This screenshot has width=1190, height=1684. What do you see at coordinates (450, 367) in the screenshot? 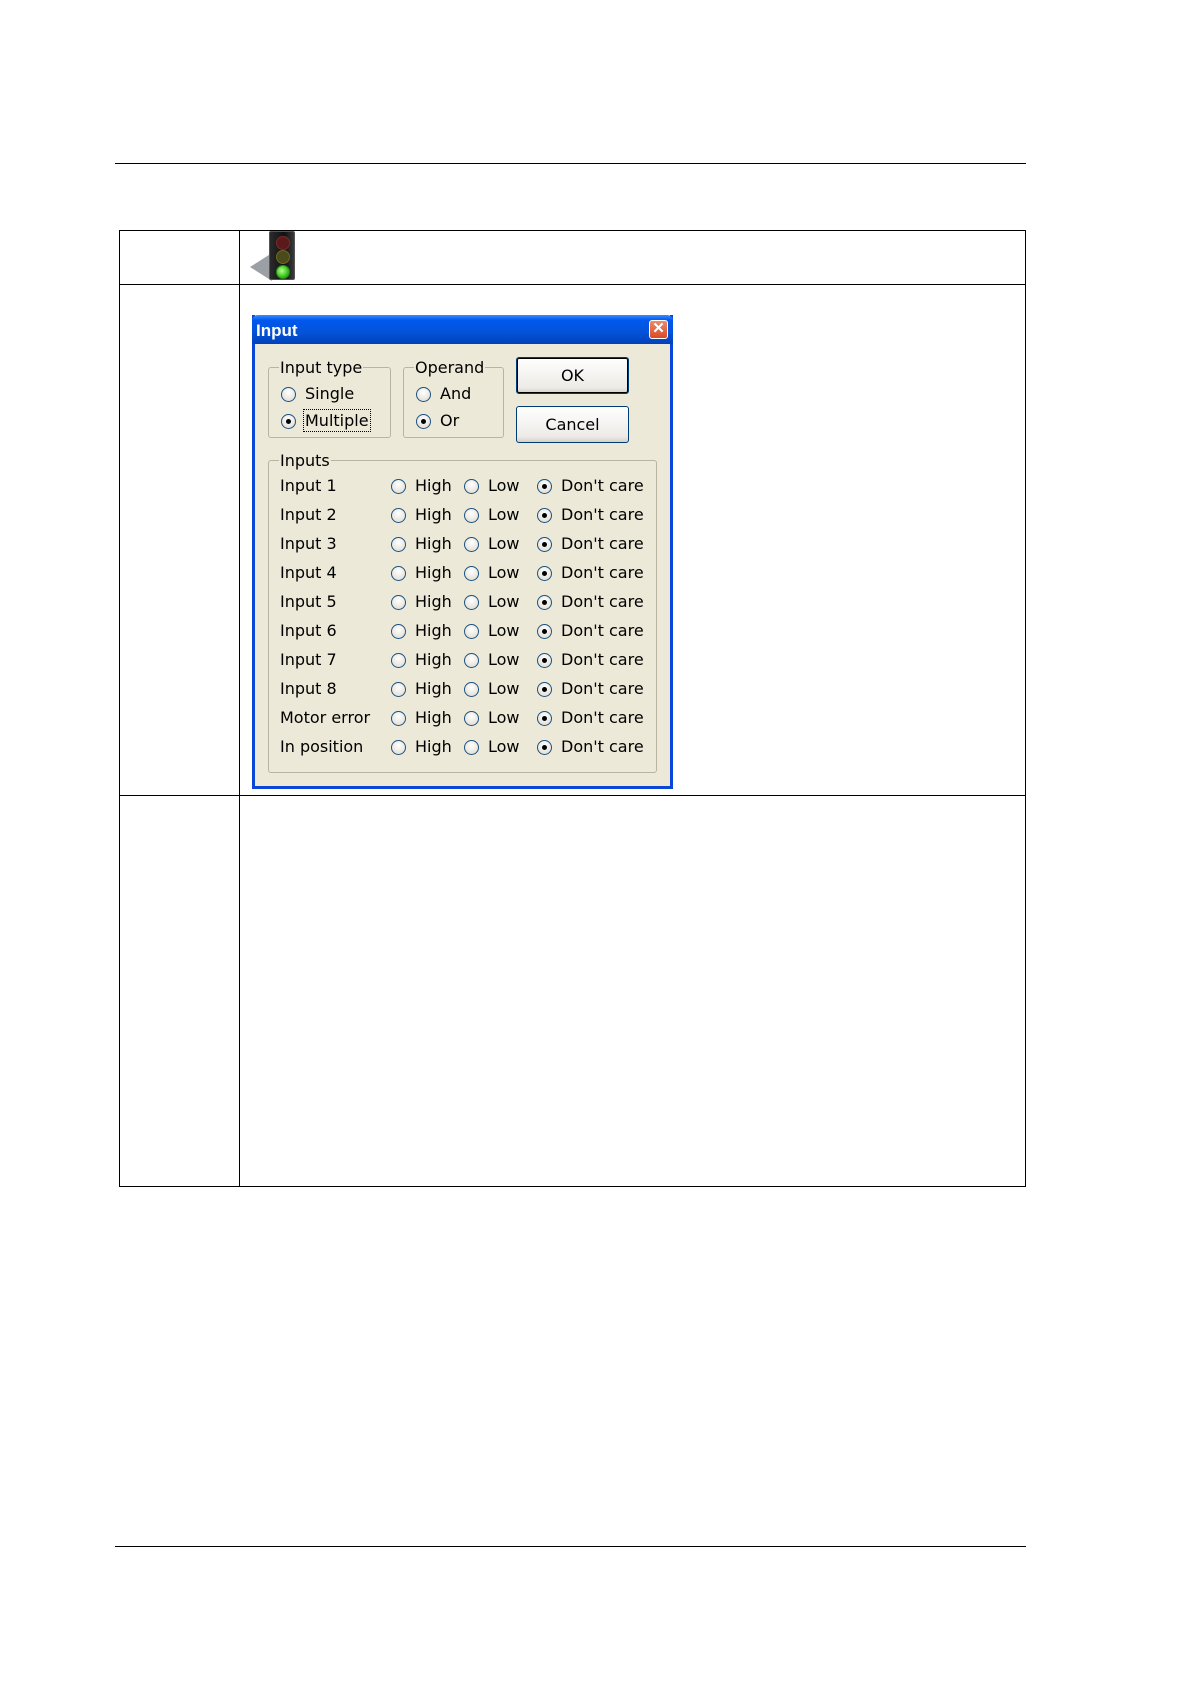
I see `operand-label: Operand` at bounding box center [450, 367].